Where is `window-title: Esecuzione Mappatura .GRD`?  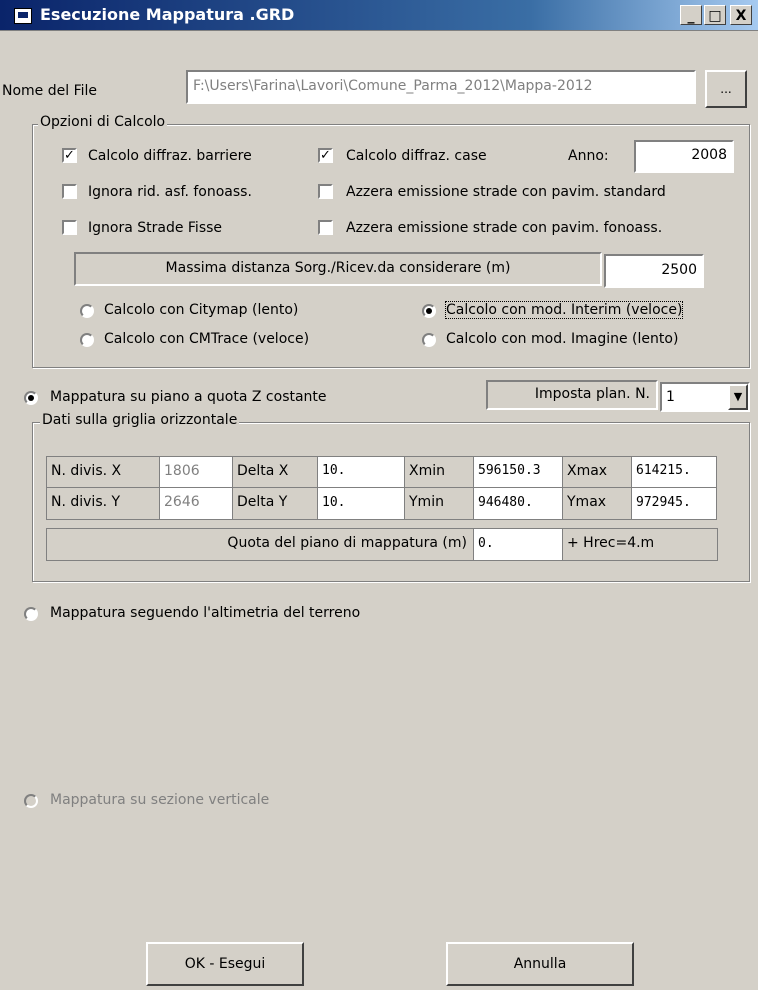 window-title: Esecuzione Mappatura .GRD is located at coordinates (167, 14).